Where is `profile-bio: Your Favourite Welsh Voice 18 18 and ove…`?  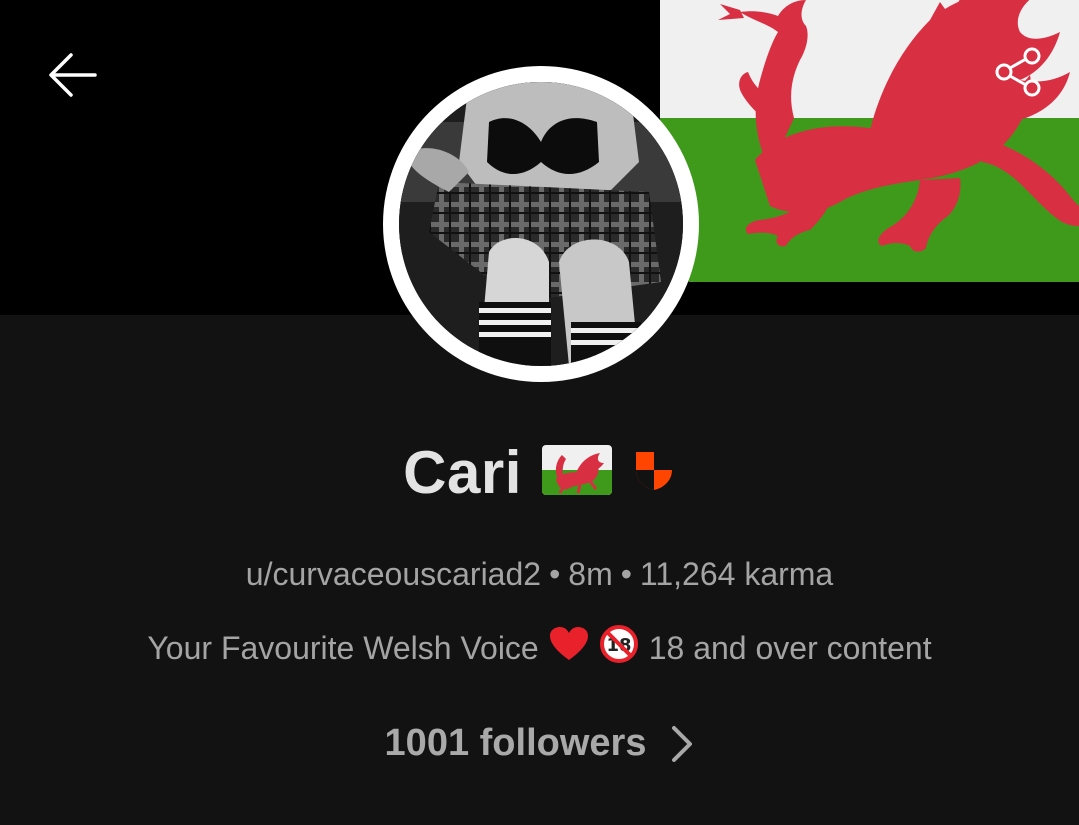 profile-bio: Your Favourite Welsh Voice 18 18 and ove… is located at coordinates (539, 648).